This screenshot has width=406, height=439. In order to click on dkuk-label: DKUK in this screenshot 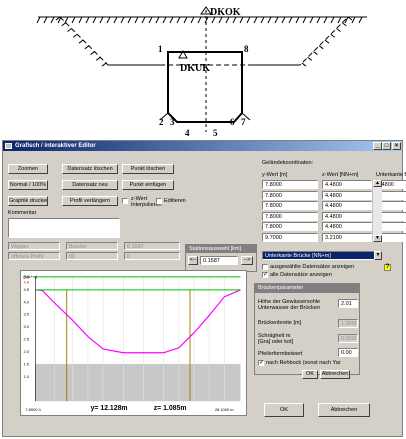, I will do `click(195, 68)`.